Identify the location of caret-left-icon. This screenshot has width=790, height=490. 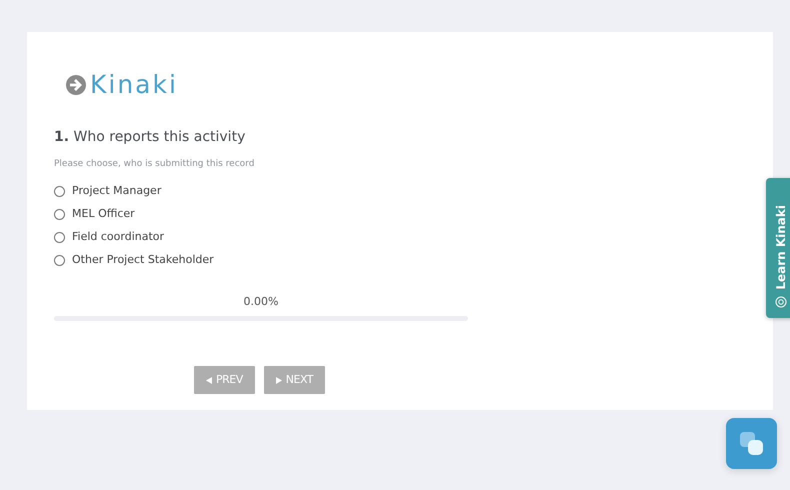
(209, 380).